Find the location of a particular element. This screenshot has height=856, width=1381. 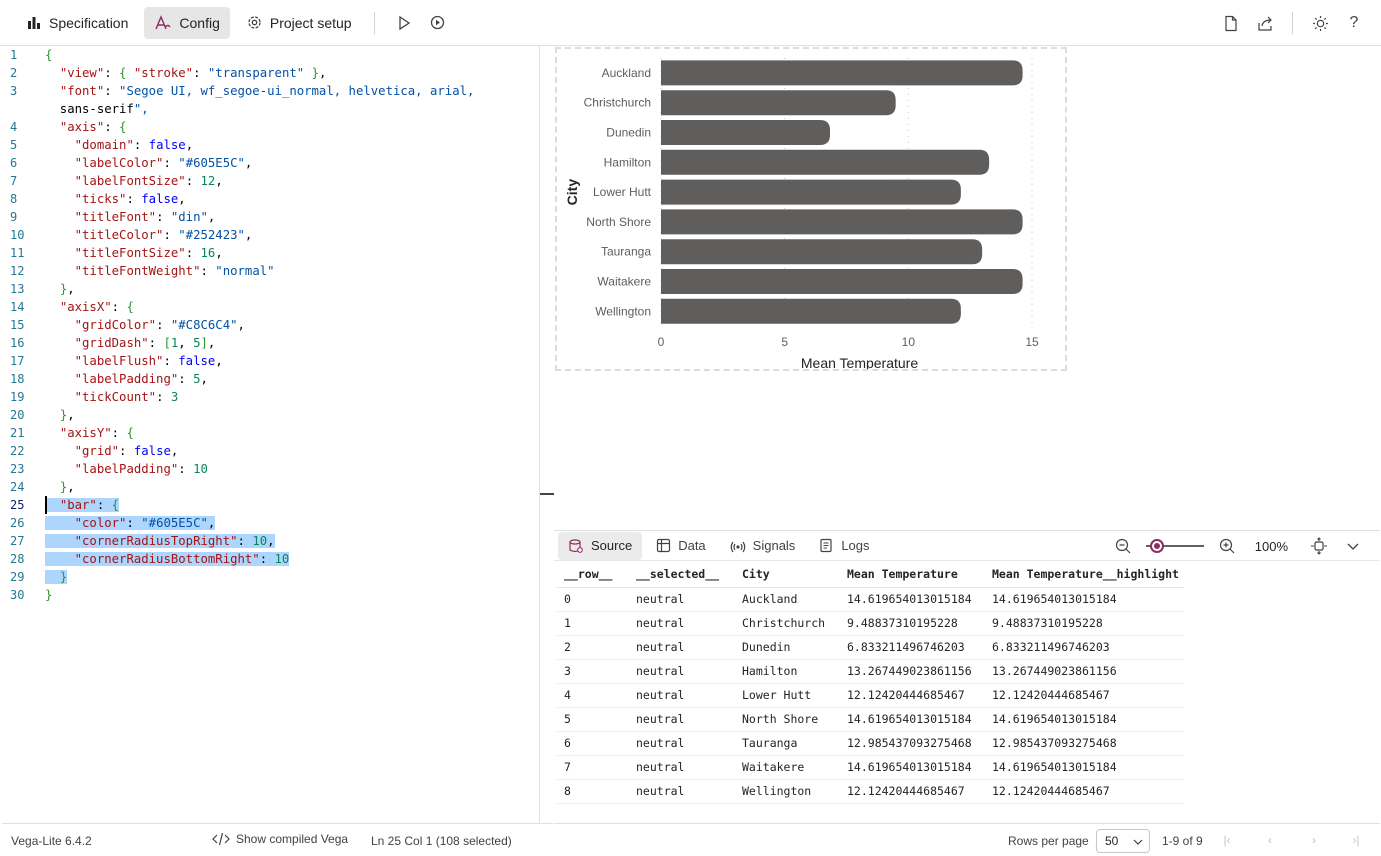

collapse-panel-button is located at coordinates (1353, 546).